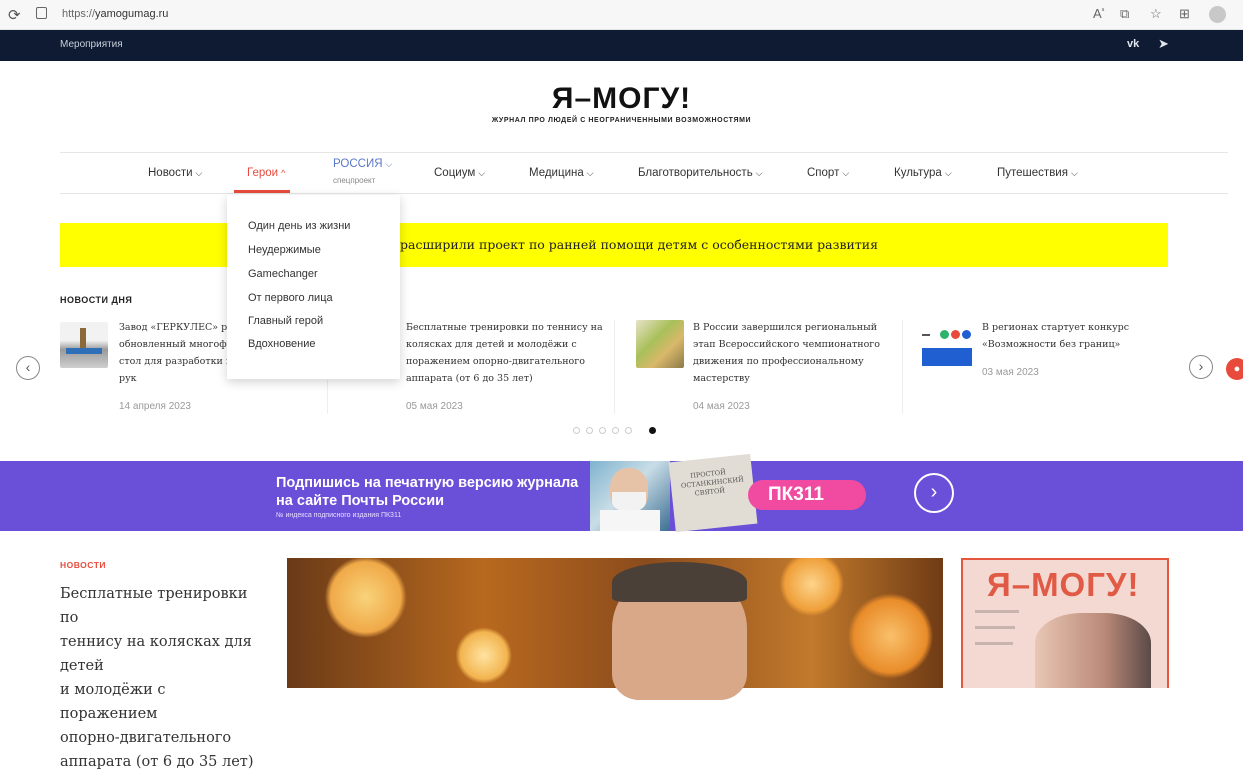 The width and height of the screenshot is (1243, 774). What do you see at coordinates (28, 368) in the screenshot?
I see `carousel-prev-button: ‹` at bounding box center [28, 368].